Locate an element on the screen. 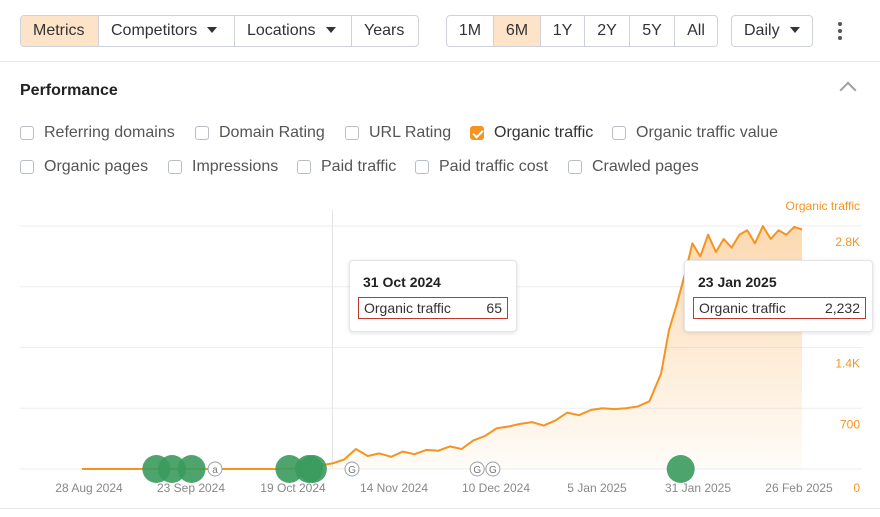 The image size is (880, 517). checkbox-referring-domains: Referring domains is located at coordinates (97, 133).